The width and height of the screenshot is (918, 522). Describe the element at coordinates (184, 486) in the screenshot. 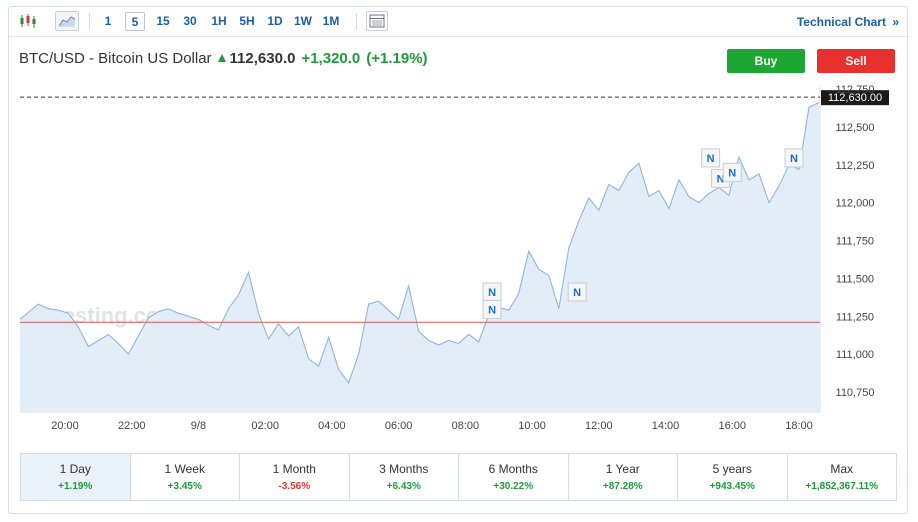

I see `period-change: +3.45%` at that location.